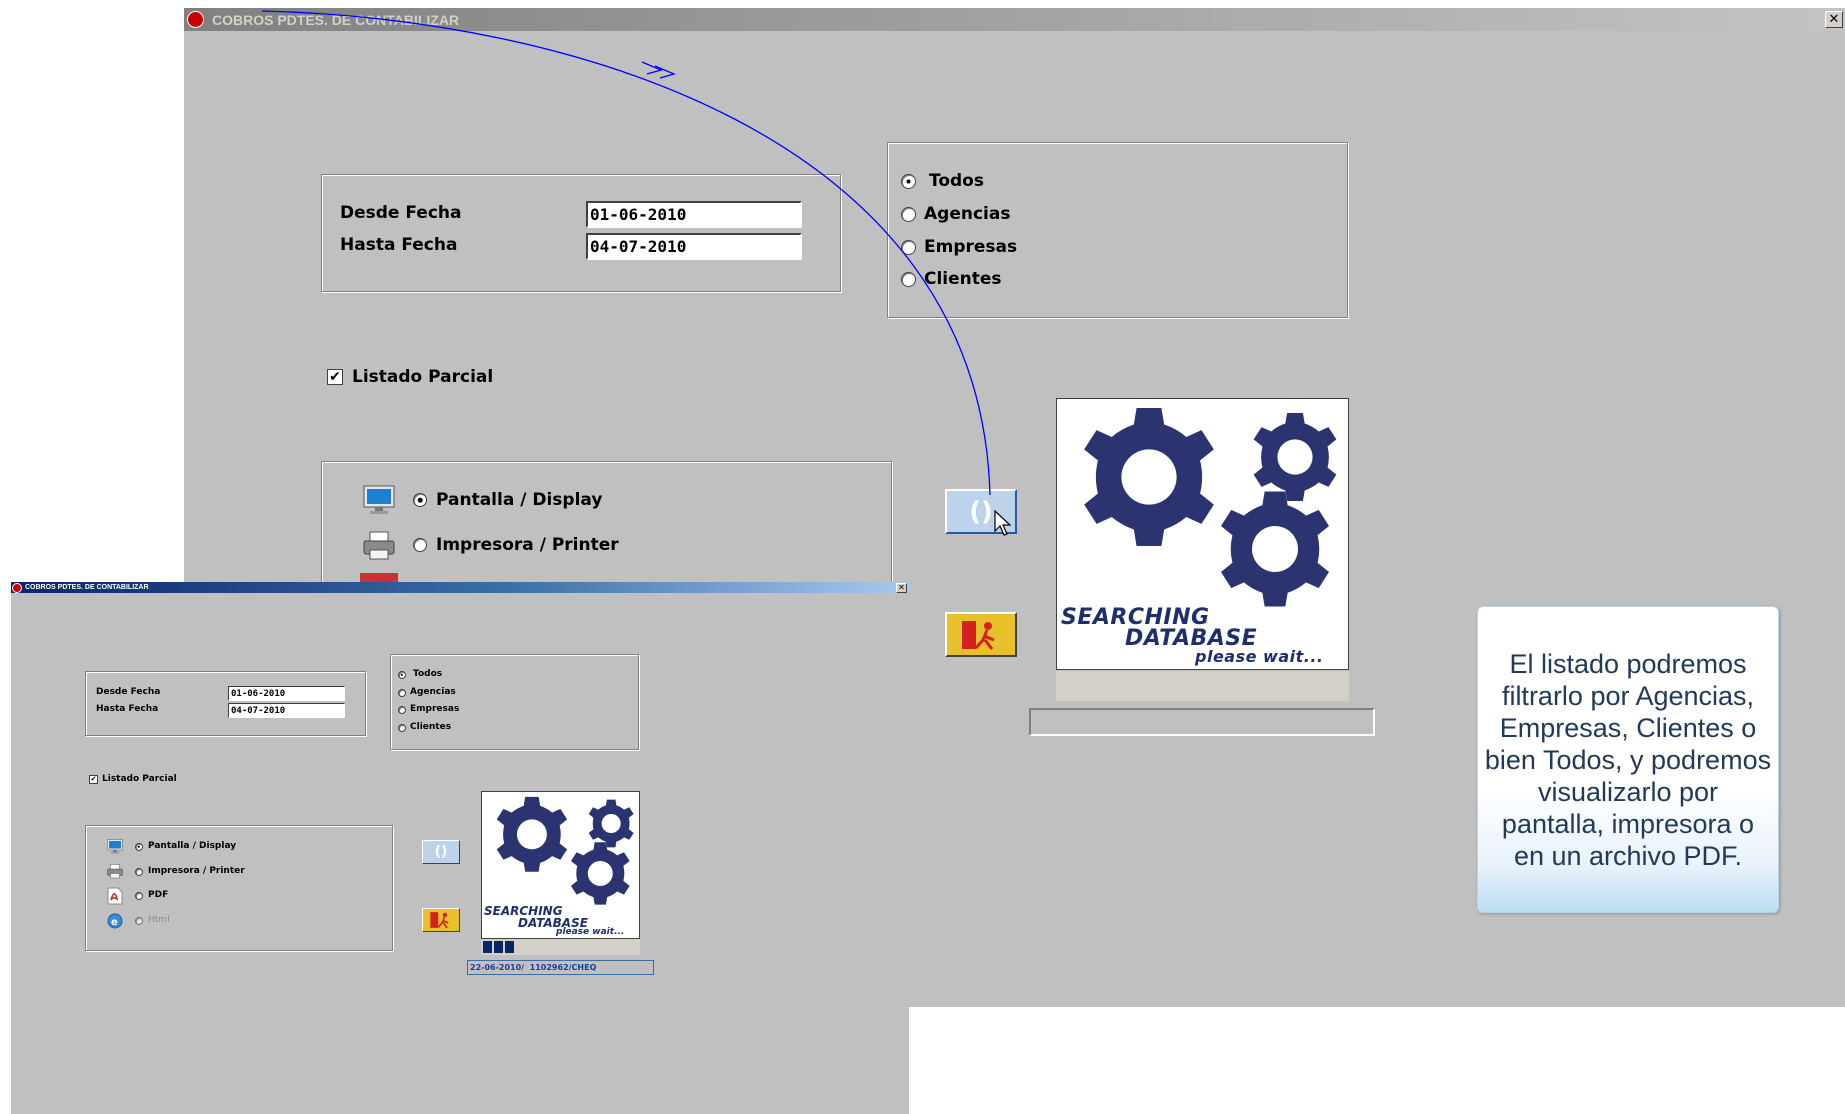 The width and height of the screenshot is (1845, 1114). I want to click on main-exit-button, so click(981, 634).